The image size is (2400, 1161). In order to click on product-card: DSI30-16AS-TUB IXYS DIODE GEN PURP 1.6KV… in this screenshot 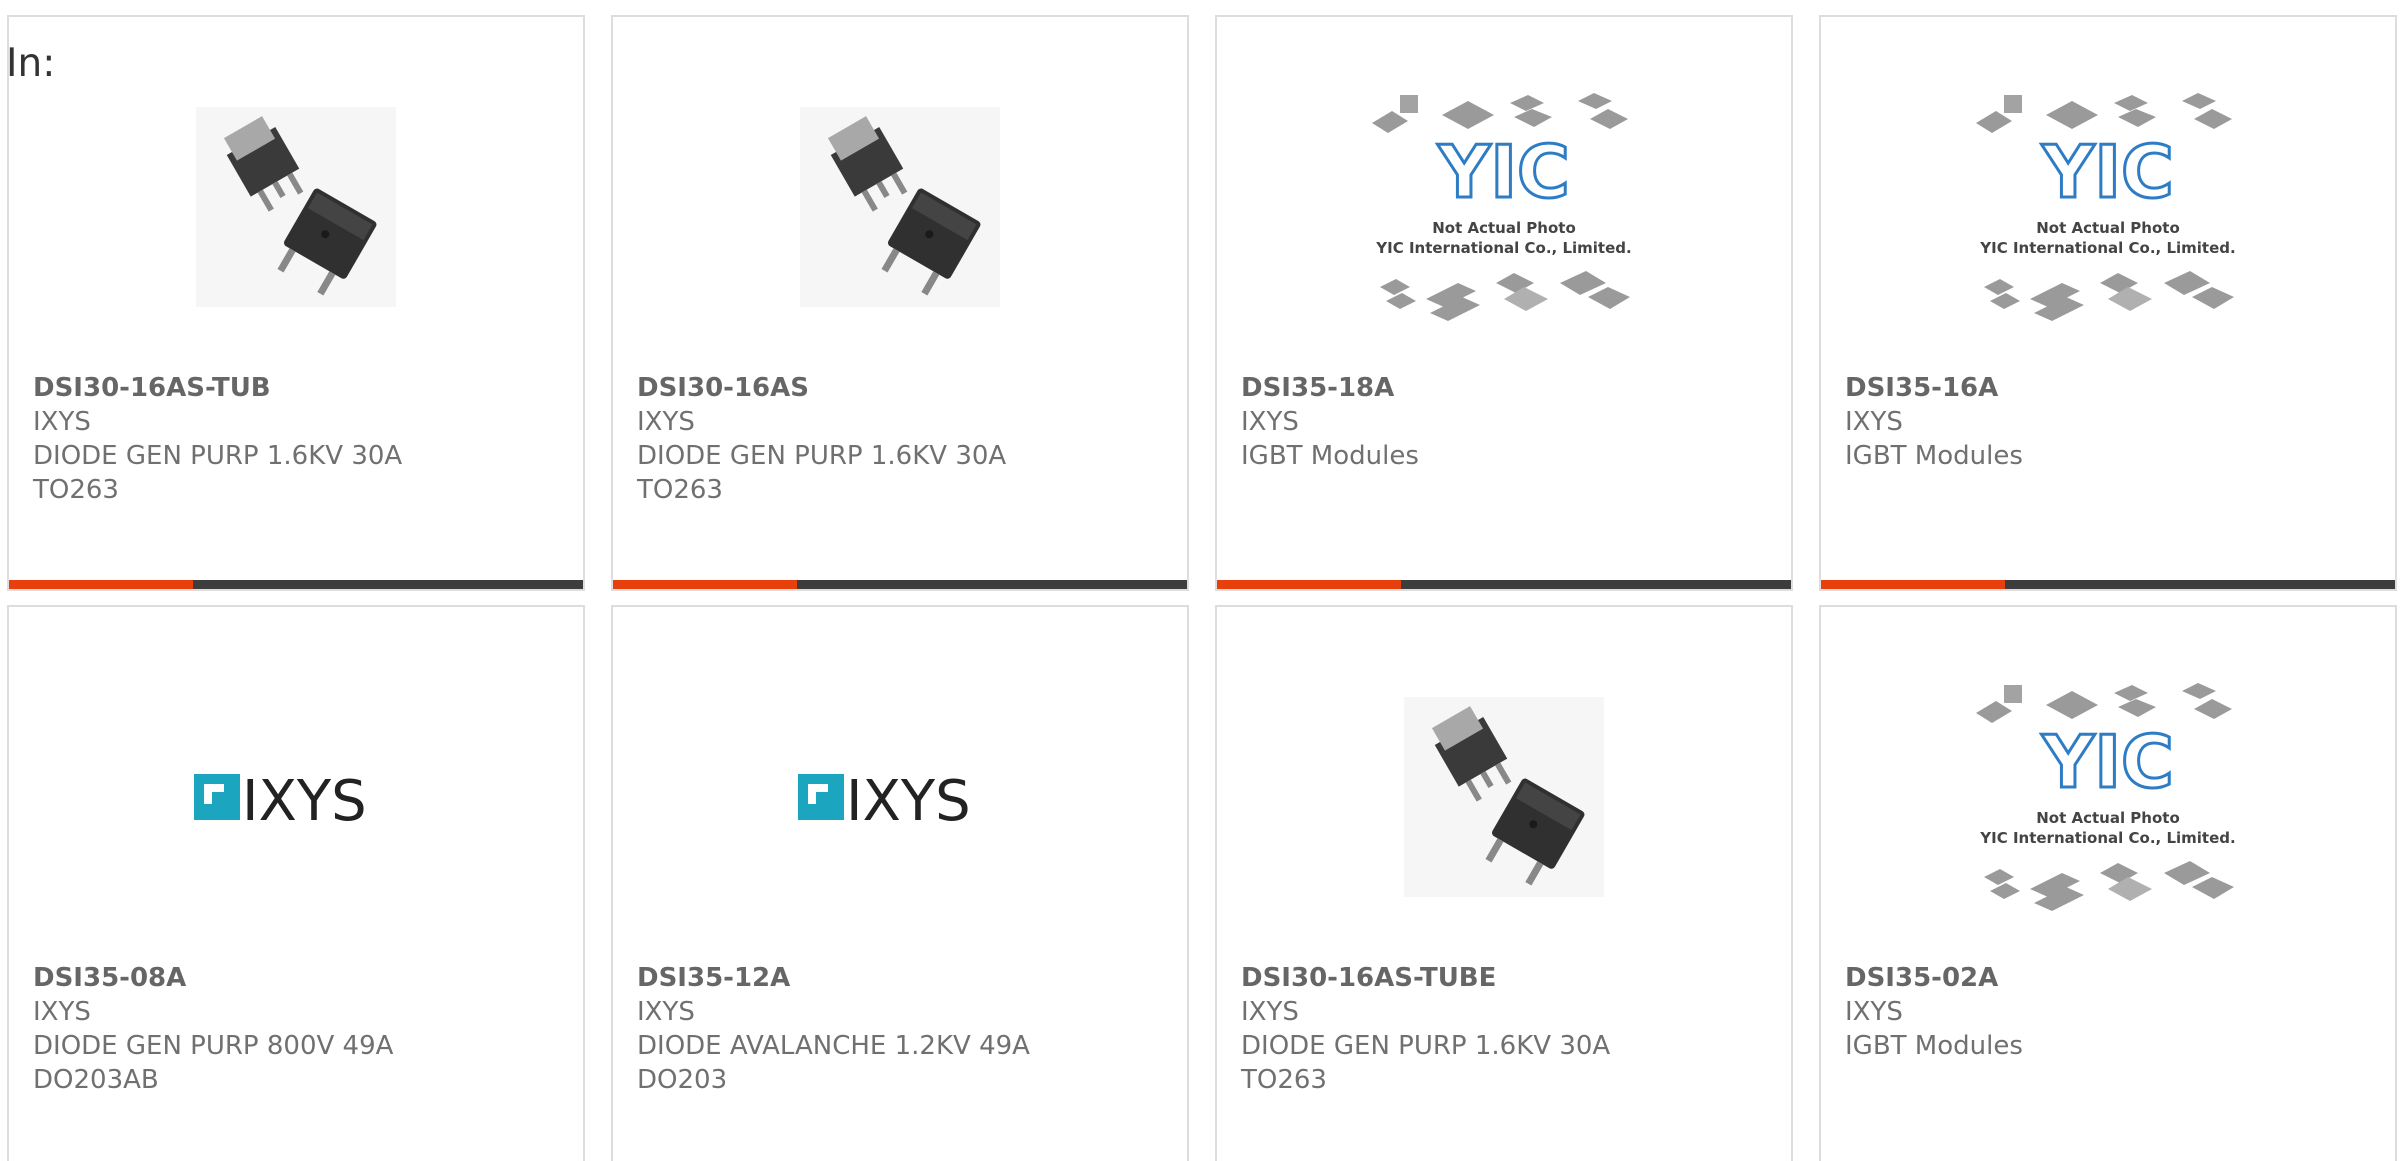, I will do `click(296, 303)`.